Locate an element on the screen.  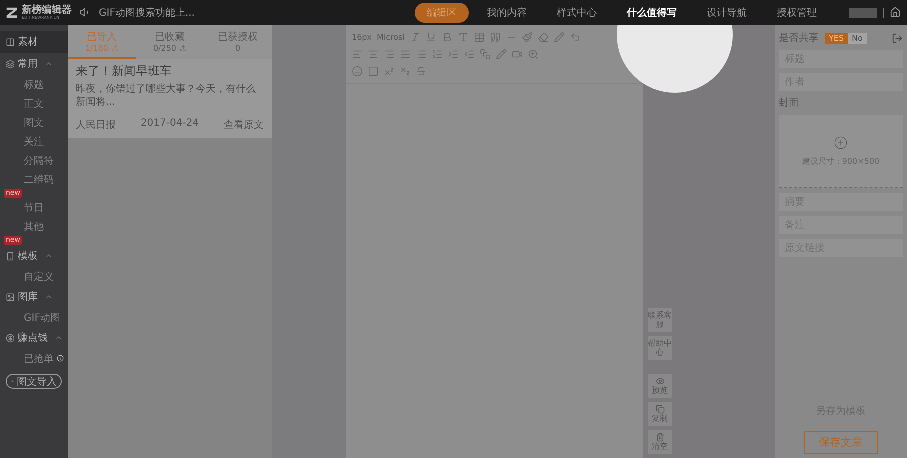
nav-tab: 授权管理 is located at coordinates (797, 12).